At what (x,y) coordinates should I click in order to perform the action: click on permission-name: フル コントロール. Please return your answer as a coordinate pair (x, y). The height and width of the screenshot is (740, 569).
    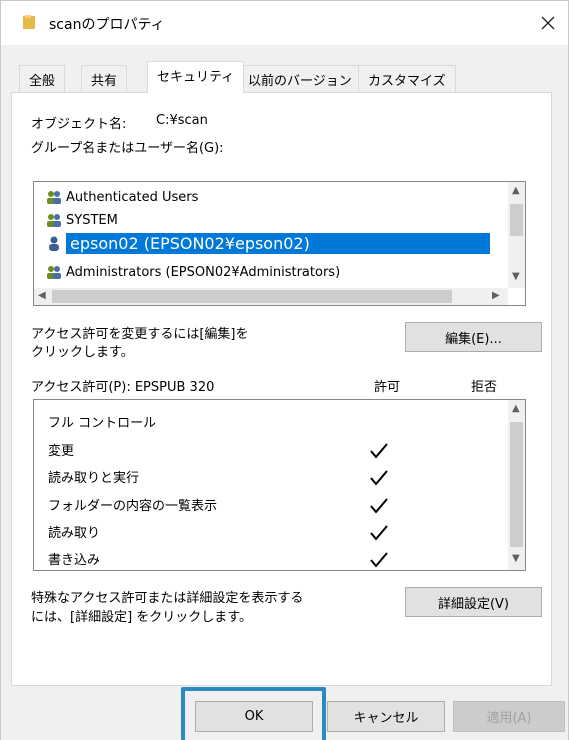
    Looking at the image, I should click on (102, 423).